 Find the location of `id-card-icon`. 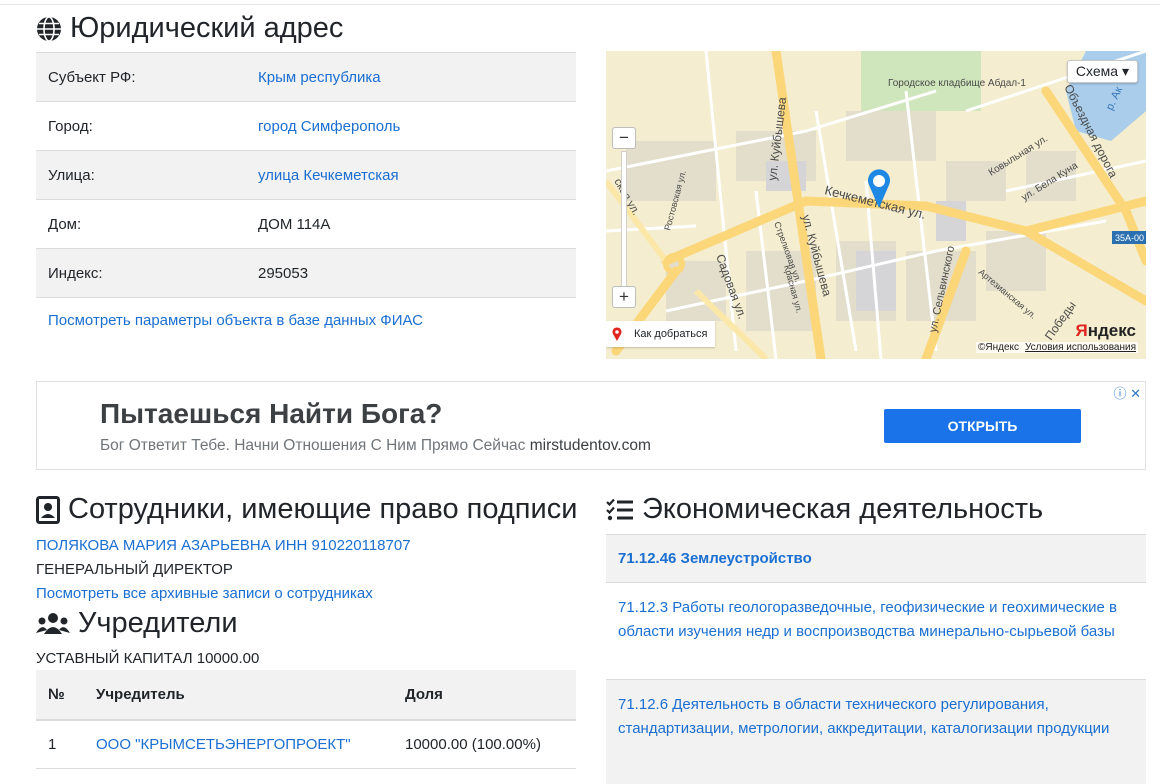

id-card-icon is located at coordinates (48, 509).